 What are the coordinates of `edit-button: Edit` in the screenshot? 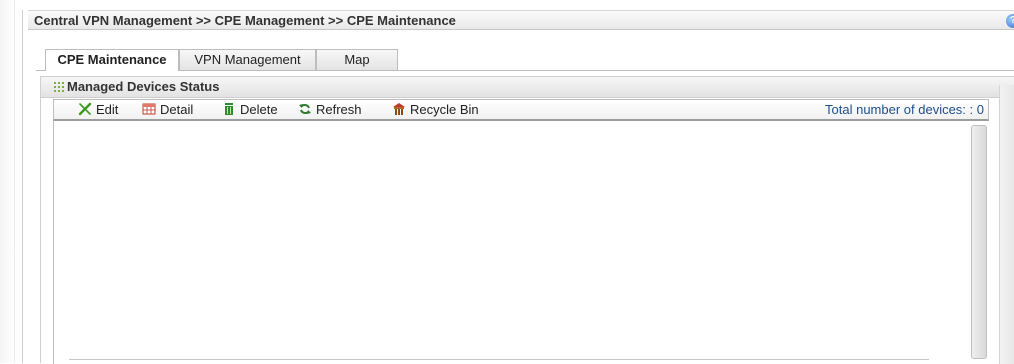 It's located at (98, 110).